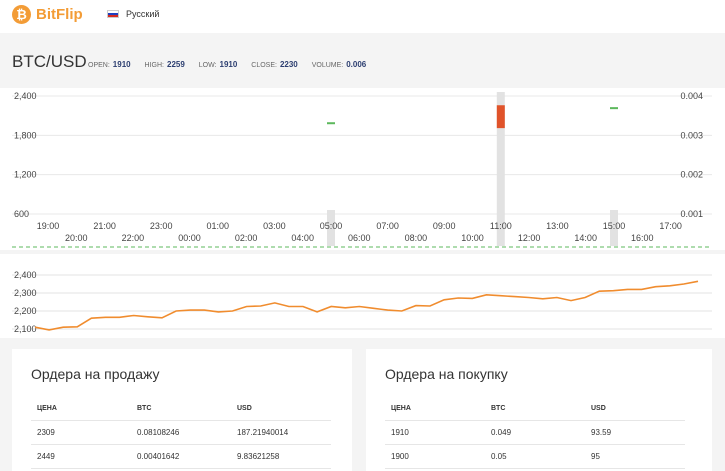 The height and width of the screenshot is (471, 725). What do you see at coordinates (472, 238) in the screenshot?
I see `time-tick-label: 10:00` at bounding box center [472, 238].